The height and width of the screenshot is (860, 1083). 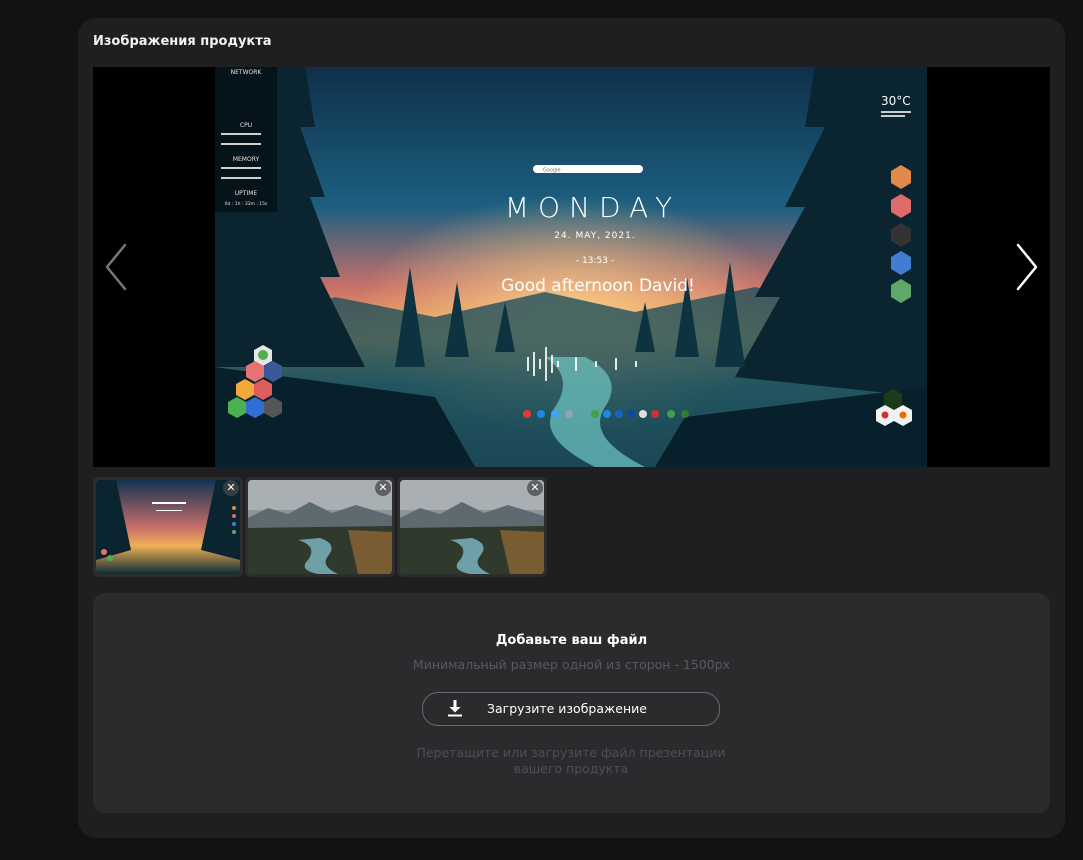 I want to click on chevron-left-icon, so click(x=116, y=267).